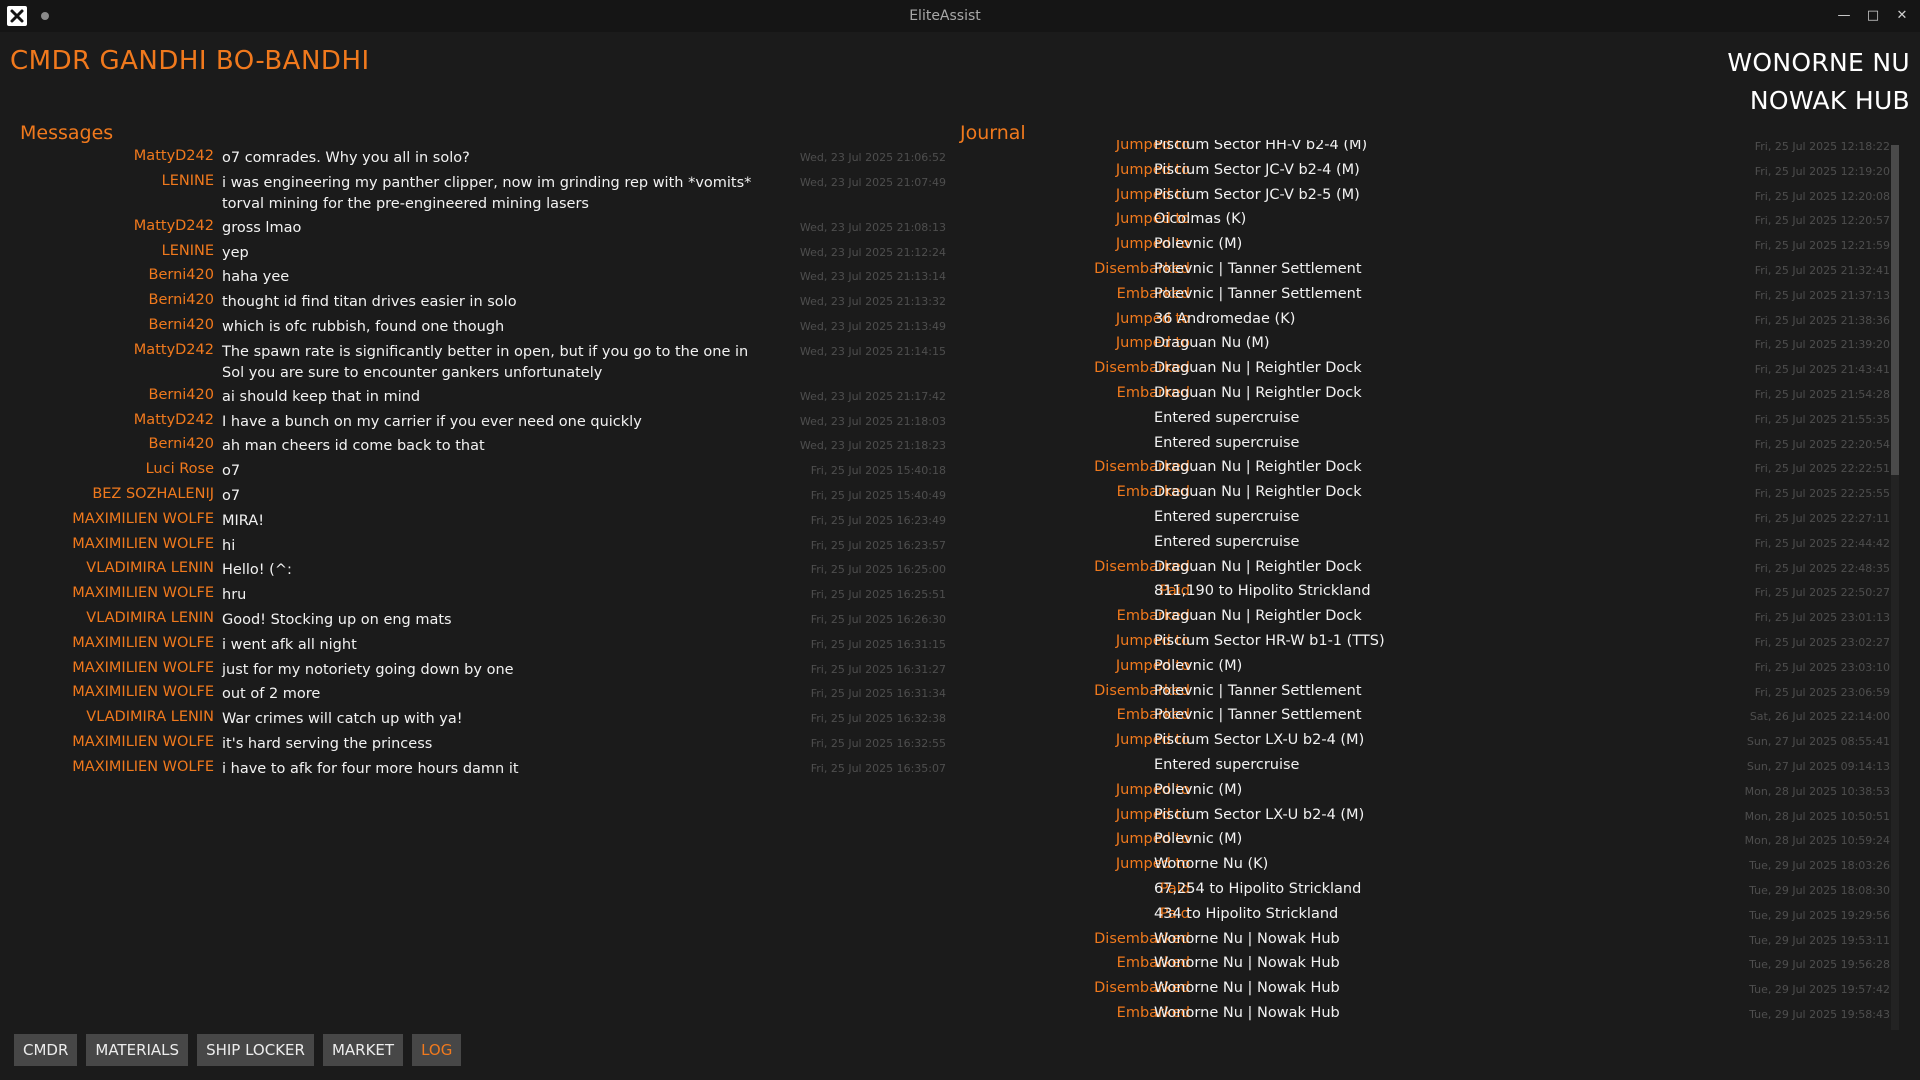 The image size is (1920, 1080). Describe the element at coordinates (229, 545) in the screenshot. I see `message-text: hi` at that location.